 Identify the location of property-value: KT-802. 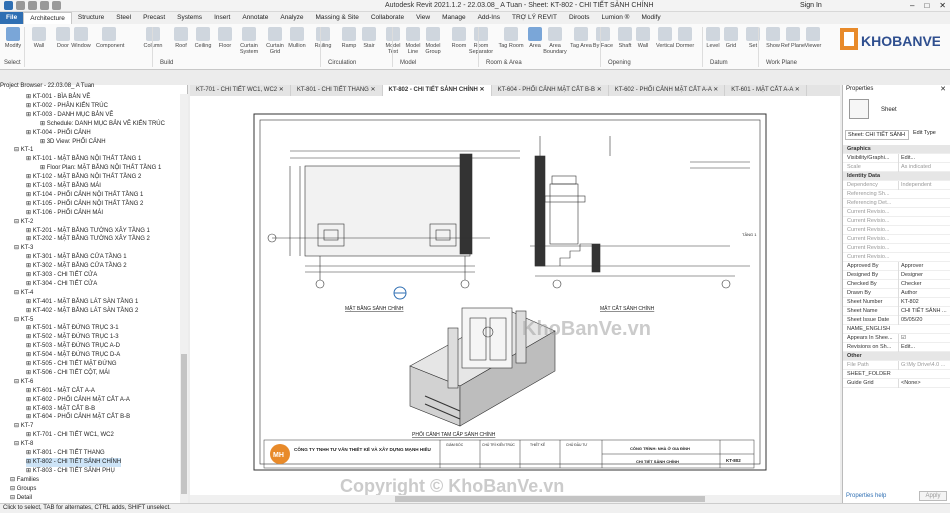
(923, 302).